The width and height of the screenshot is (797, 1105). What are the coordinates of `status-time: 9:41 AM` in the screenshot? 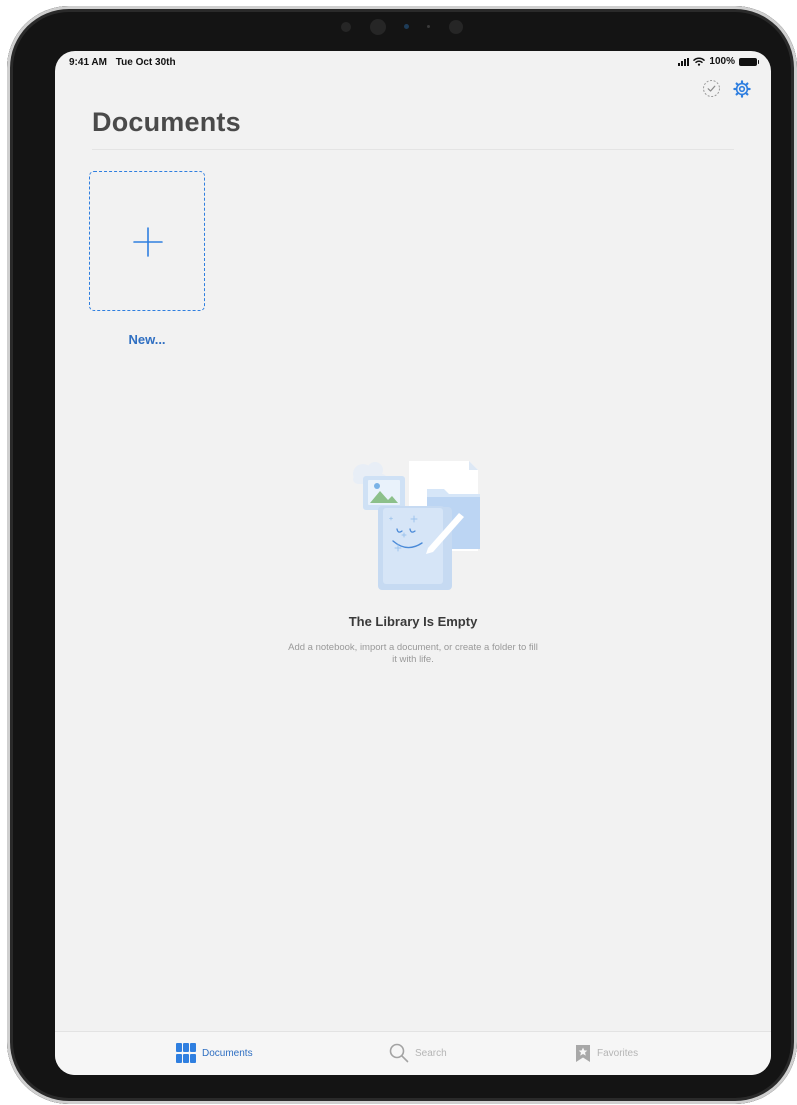 It's located at (88, 62).